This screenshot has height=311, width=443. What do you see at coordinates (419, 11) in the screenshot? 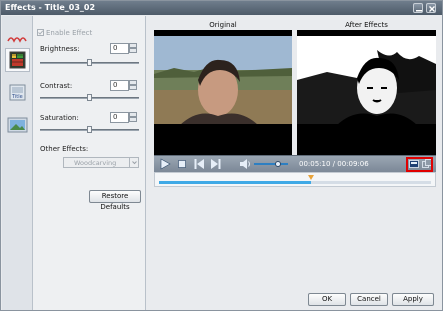
I see `minimize-icon` at bounding box center [419, 11].